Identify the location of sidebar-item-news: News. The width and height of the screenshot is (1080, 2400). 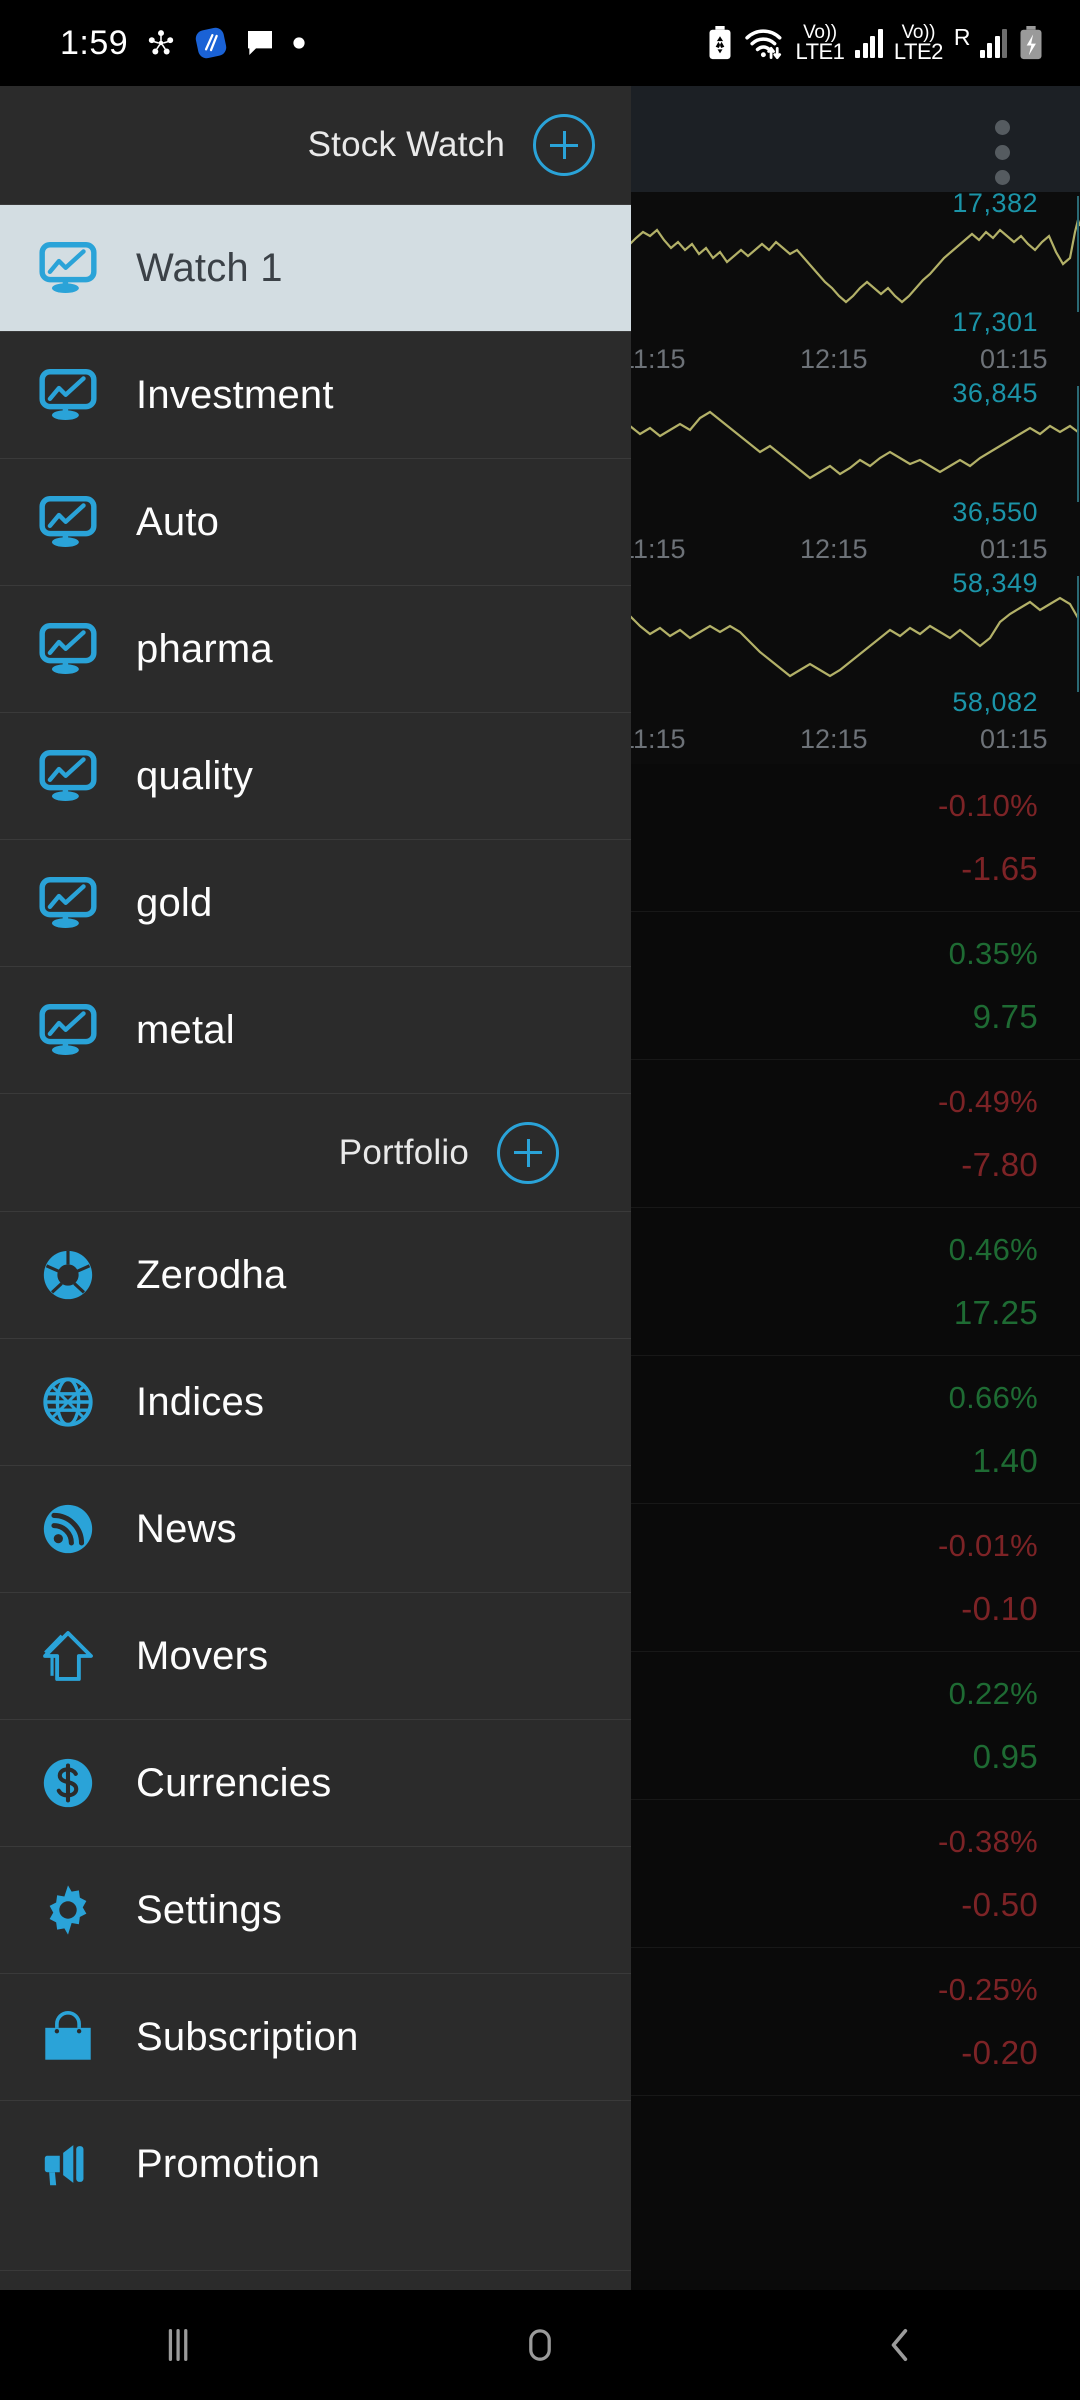
(315, 1528).